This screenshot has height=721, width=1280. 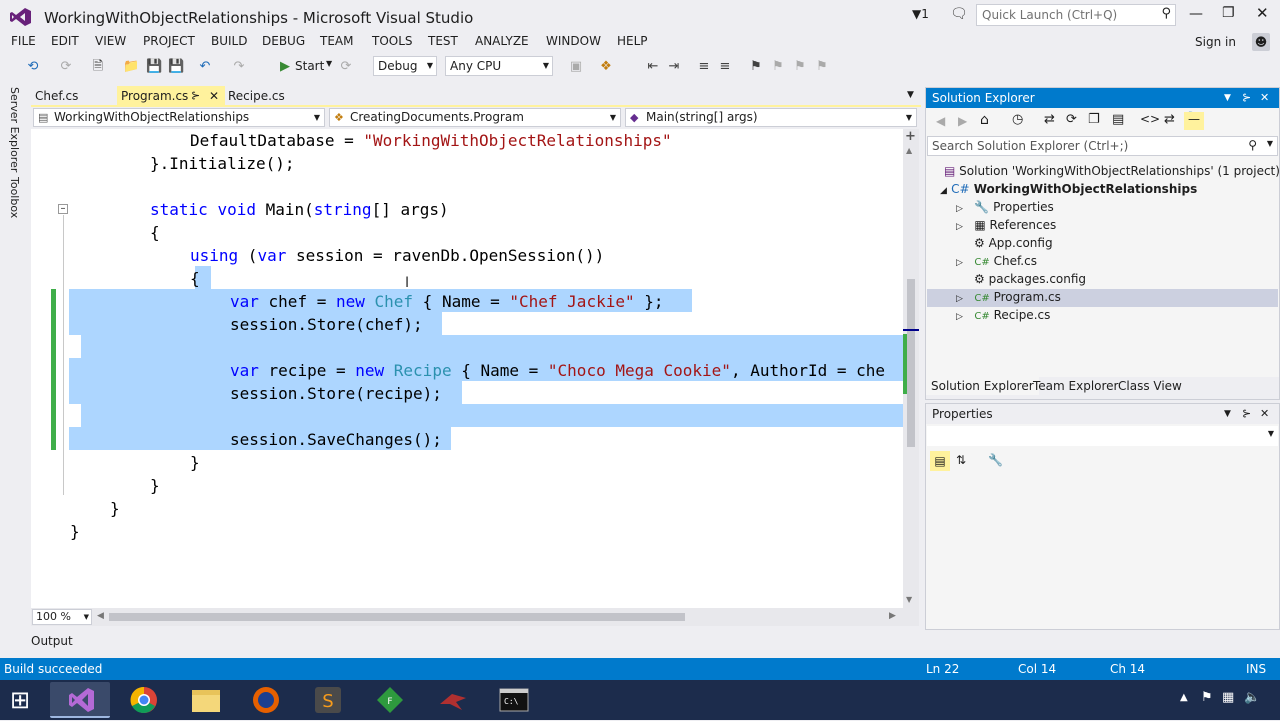 I want to click on tab-class-view: Class View, so click(x=1150, y=386).